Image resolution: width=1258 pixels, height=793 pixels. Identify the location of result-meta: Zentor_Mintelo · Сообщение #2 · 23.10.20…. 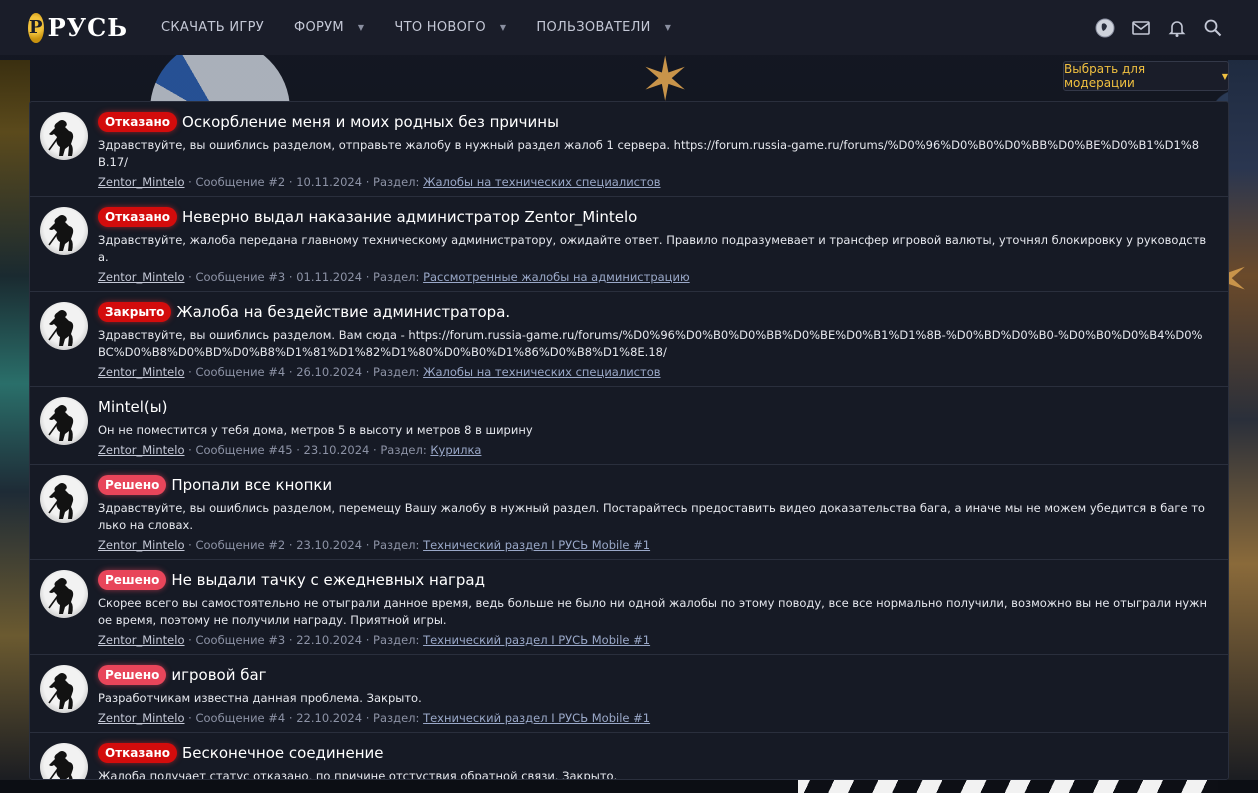
(657, 548).